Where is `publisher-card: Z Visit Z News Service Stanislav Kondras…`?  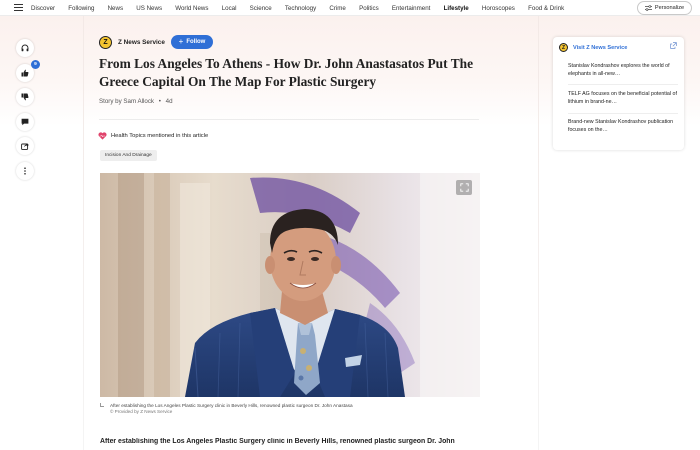
publisher-card: Z Visit Z News Service Stanislav Kondras… is located at coordinates (618, 93).